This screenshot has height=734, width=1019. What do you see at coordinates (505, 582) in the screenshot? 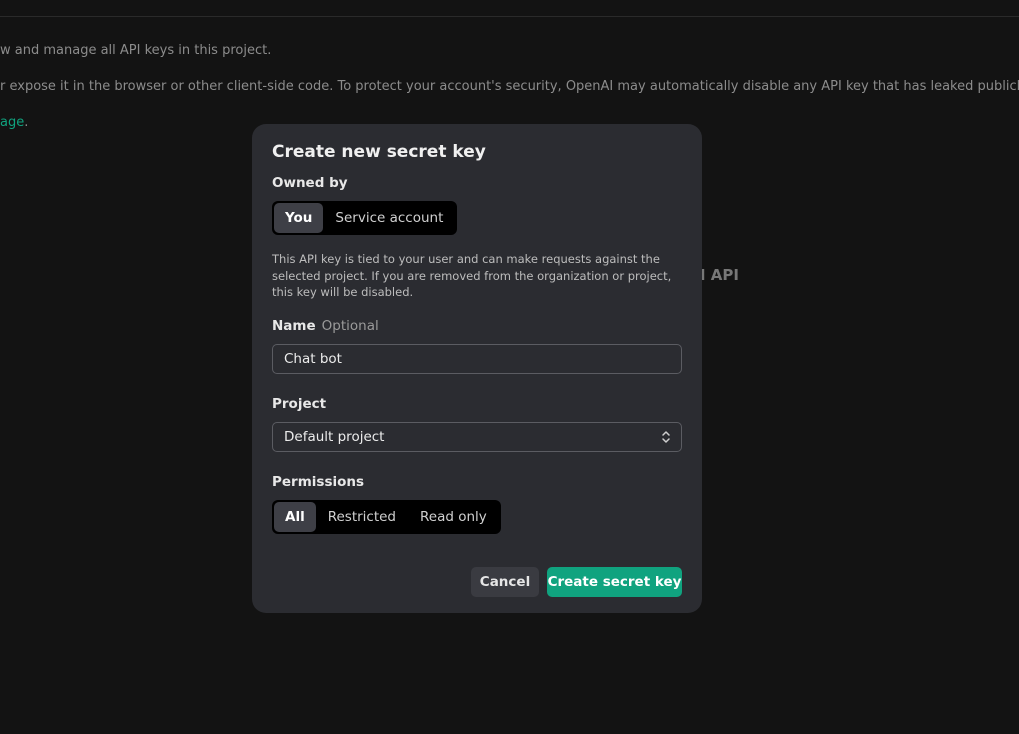
I see `cancel-button: Cancel` at bounding box center [505, 582].